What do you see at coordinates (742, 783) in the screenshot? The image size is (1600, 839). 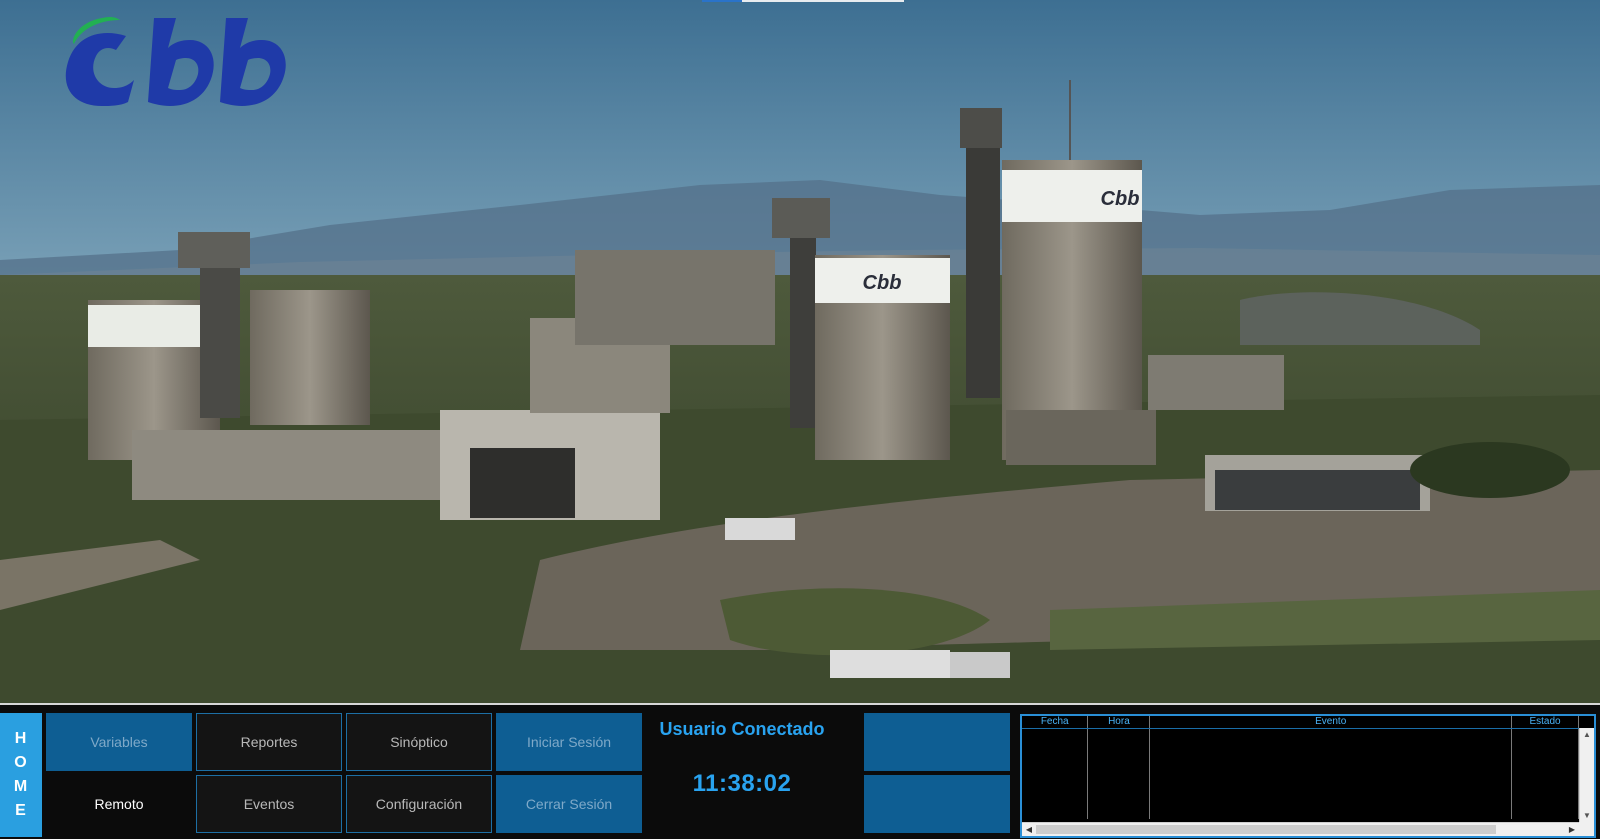 I see `clock-display: 11:38:02` at bounding box center [742, 783].